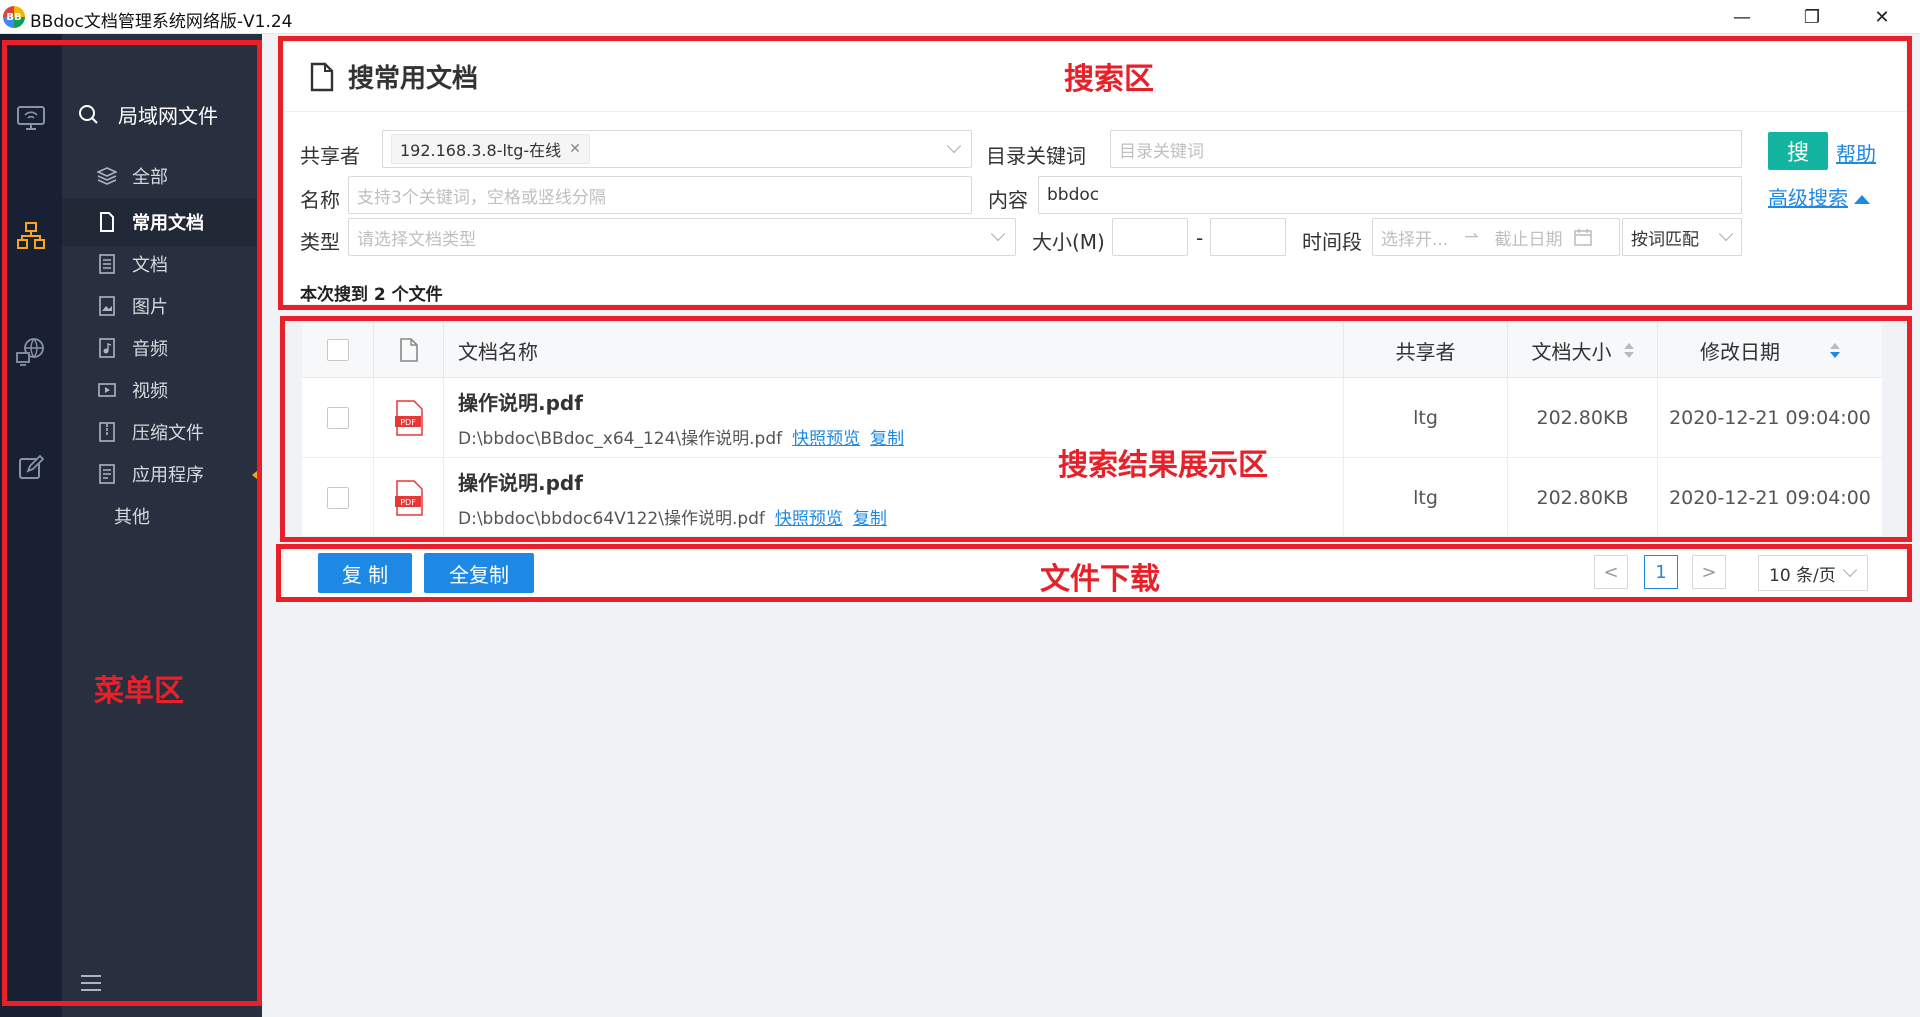 The height and width of the screenshot is (1017, 1920). I want to click on file-path-text: D:\bbdoc\bbdoc64V122\操作说明.pdf, so click(611, 519).